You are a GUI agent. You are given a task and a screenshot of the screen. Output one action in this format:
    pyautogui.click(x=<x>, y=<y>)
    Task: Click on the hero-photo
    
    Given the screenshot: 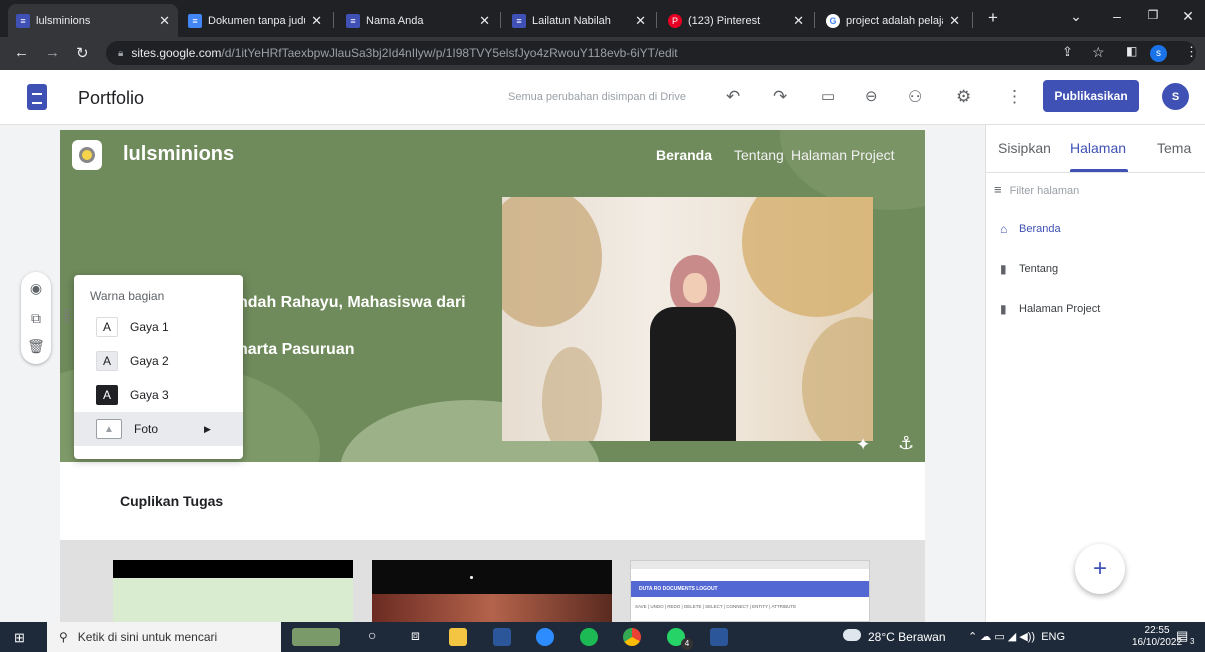 What is the action you would take?
    pyautogui.click(x=687, y=319)
    